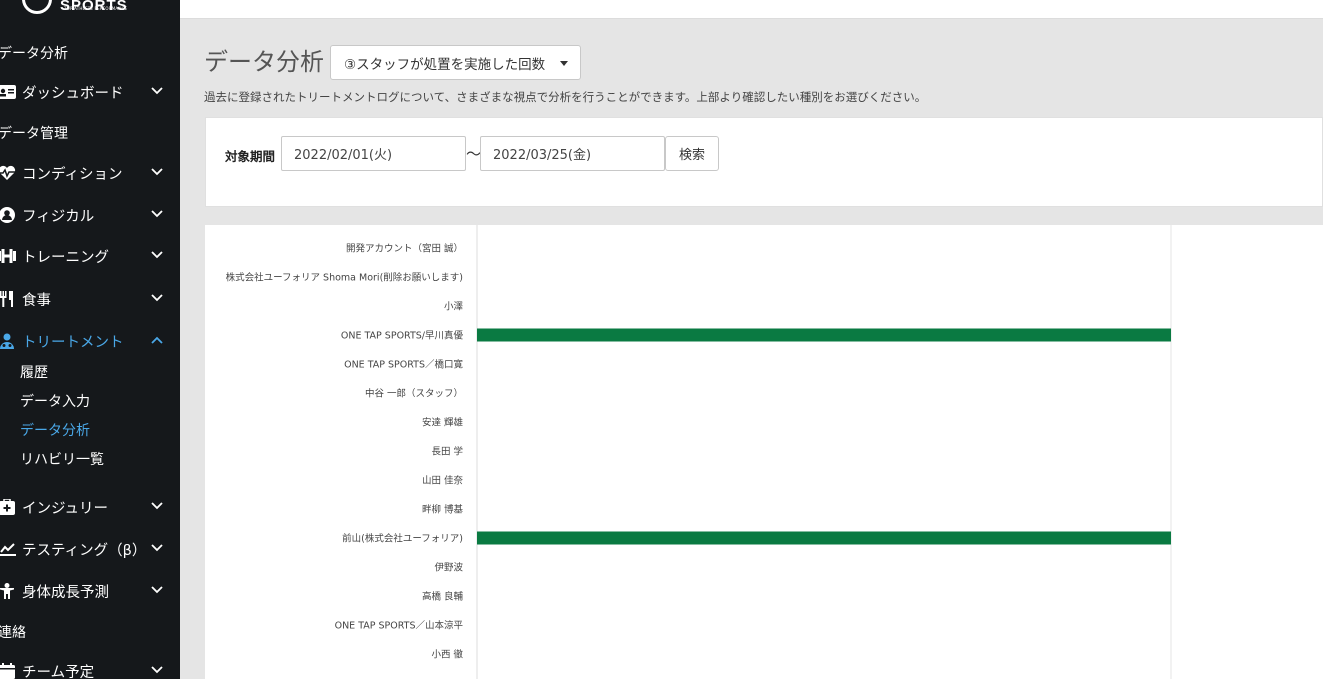 The width and height of the screenshot is (1323, 679). I want to click on sidebar-subitem-rehab-list: リハビリ一覧, so click(62, 459).